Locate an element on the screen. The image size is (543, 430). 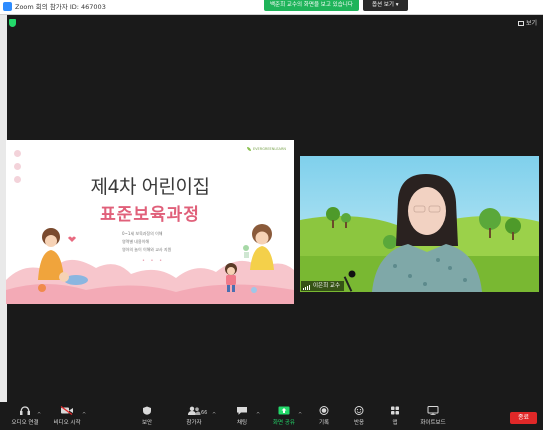
record-button: 기록 is located at coordinates (324, 416).